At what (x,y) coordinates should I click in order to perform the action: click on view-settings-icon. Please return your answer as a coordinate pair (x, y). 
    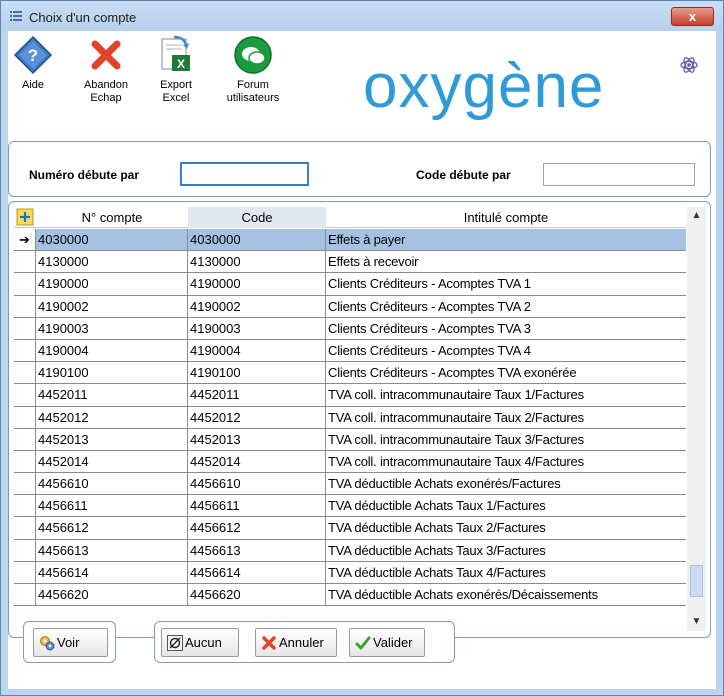
    Looking at the image, I should click on (47, 643).